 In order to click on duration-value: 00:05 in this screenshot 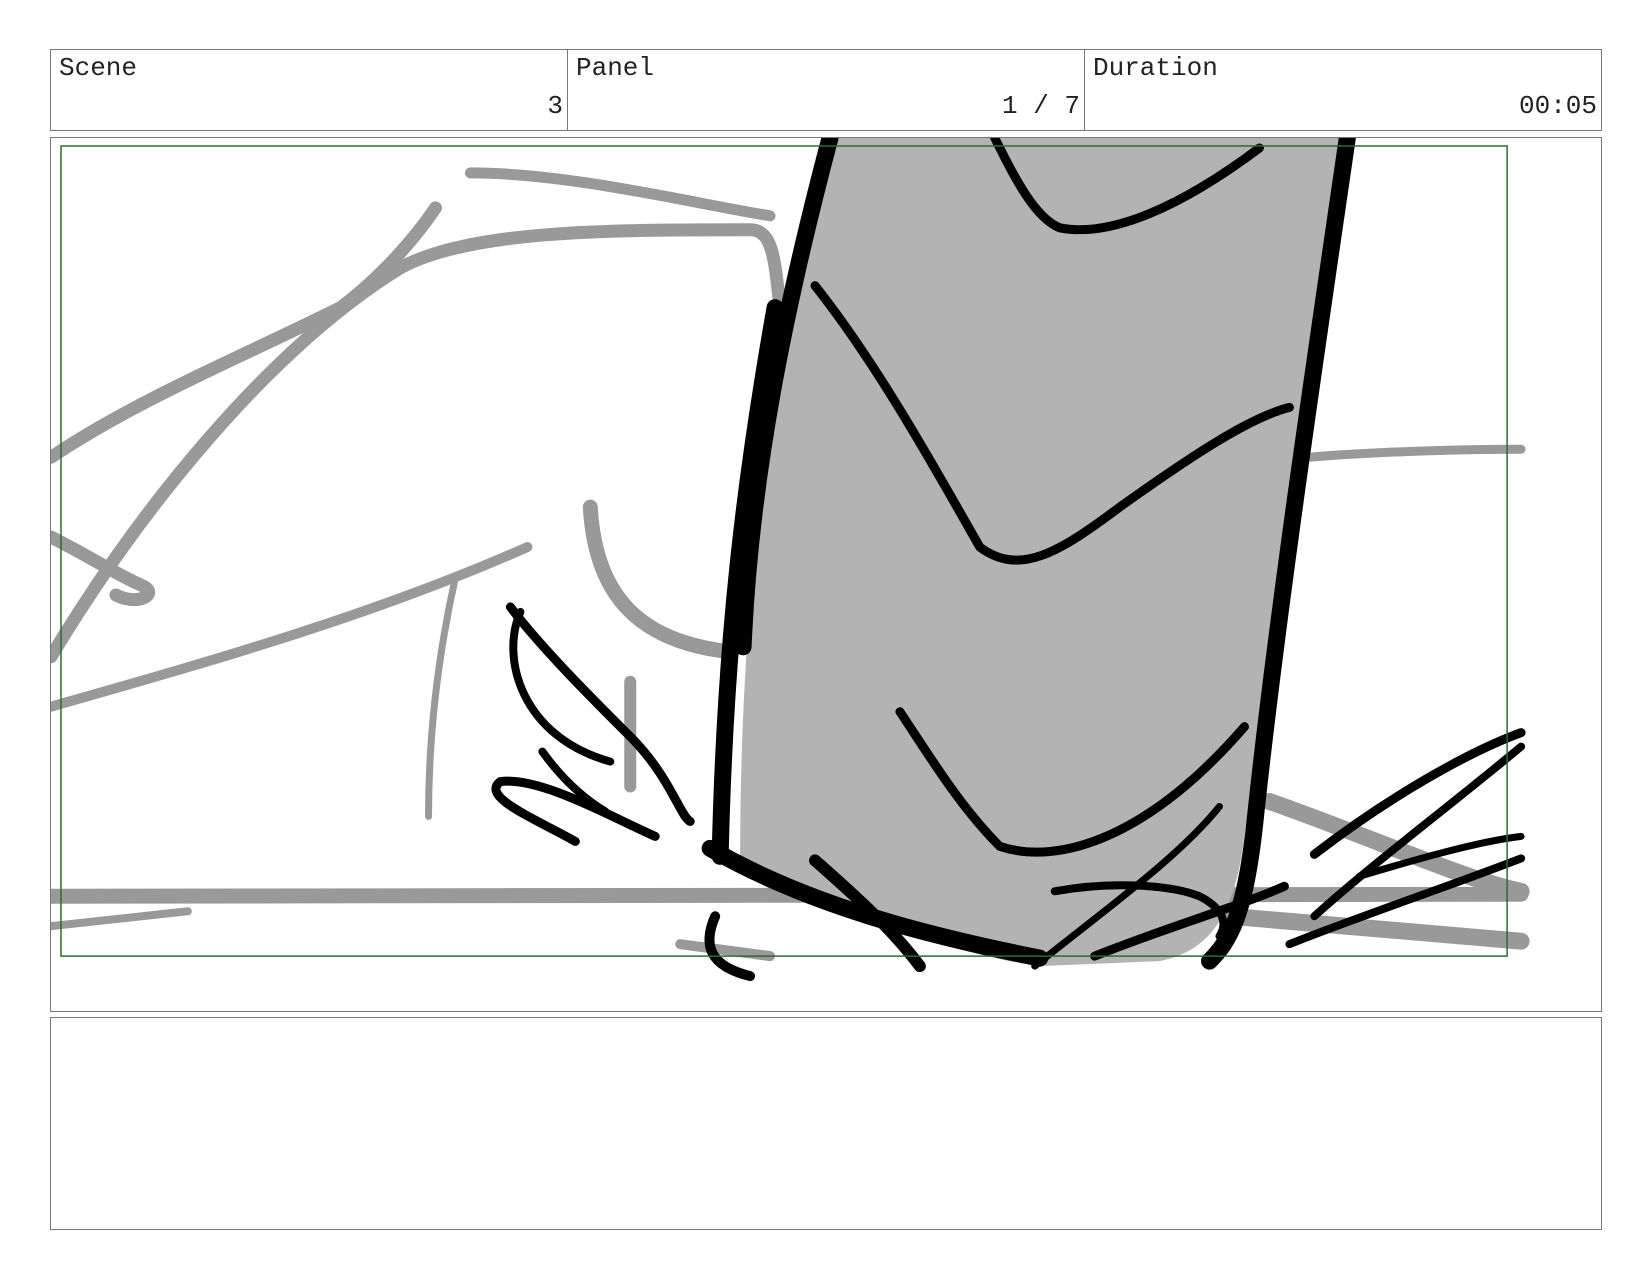, I will do `click(1557, 106)`.